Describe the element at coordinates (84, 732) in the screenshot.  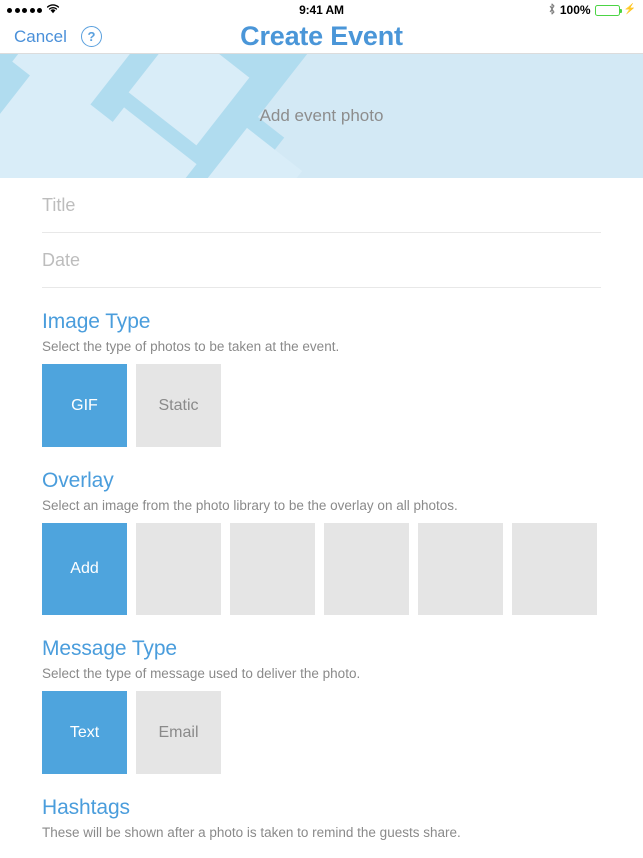
I see `message-type-option-text: Text` at that location.